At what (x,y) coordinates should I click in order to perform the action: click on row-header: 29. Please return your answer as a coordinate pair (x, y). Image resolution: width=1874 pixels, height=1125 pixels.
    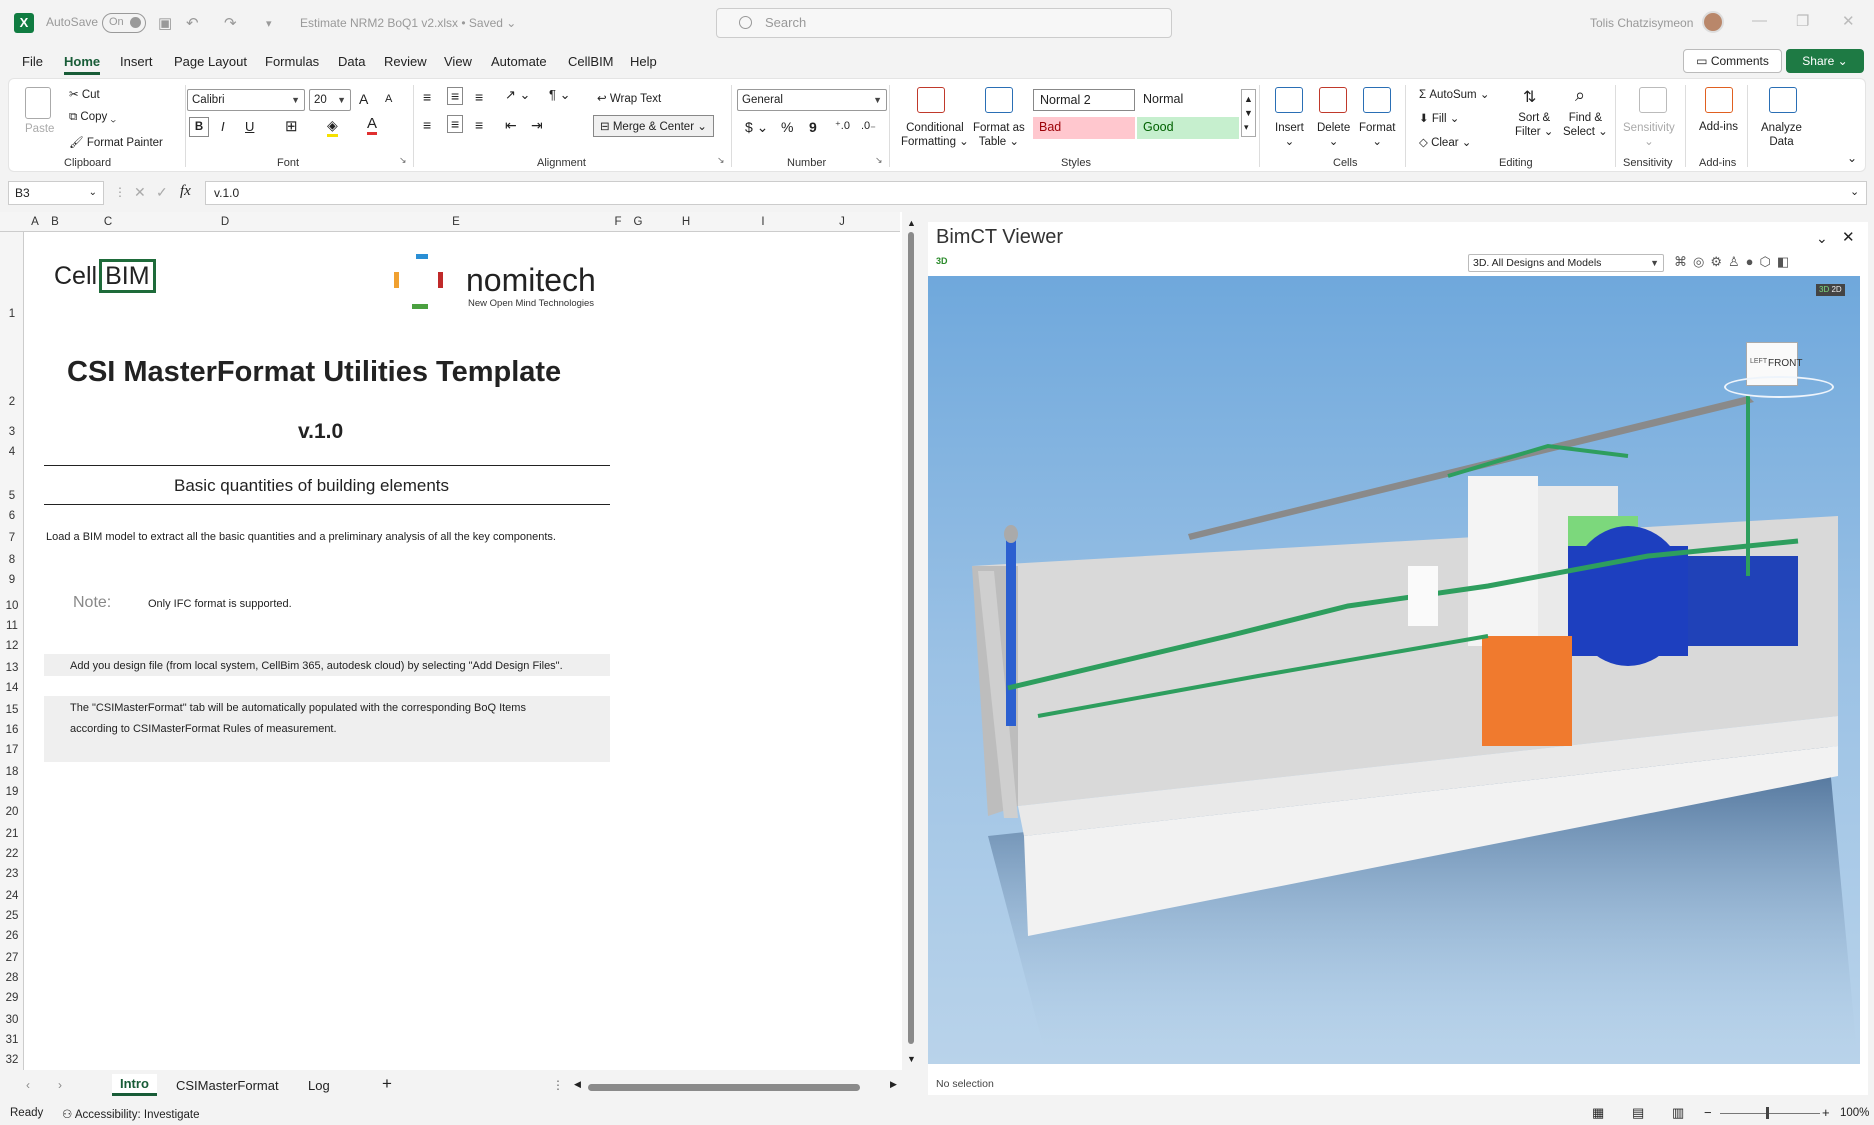
    Looking at the image, I should click on (12, 998).